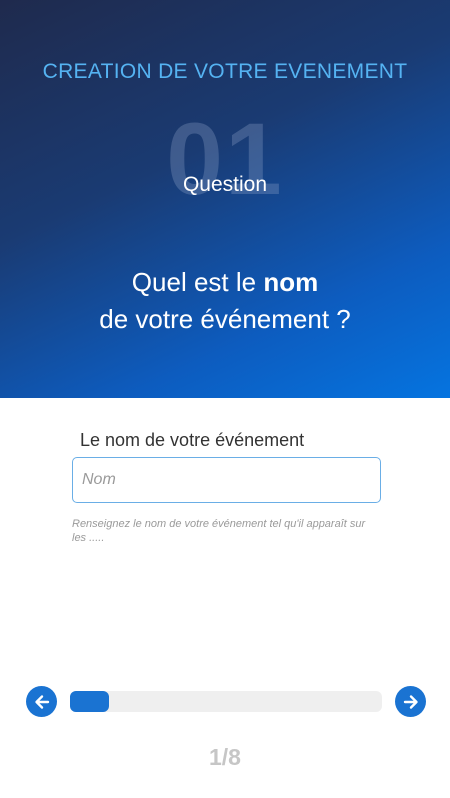 Image resolution: width=450 pixels, height=798 pixels. Describe the element at coordinates (192, 440) in the screenshot. I see `event-name-label: Le nom de votre événement` at that location.